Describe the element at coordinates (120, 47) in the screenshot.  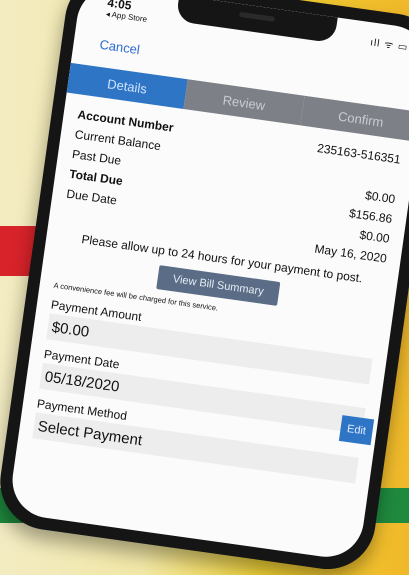
I see `cancel-button: Cancel` at that location.